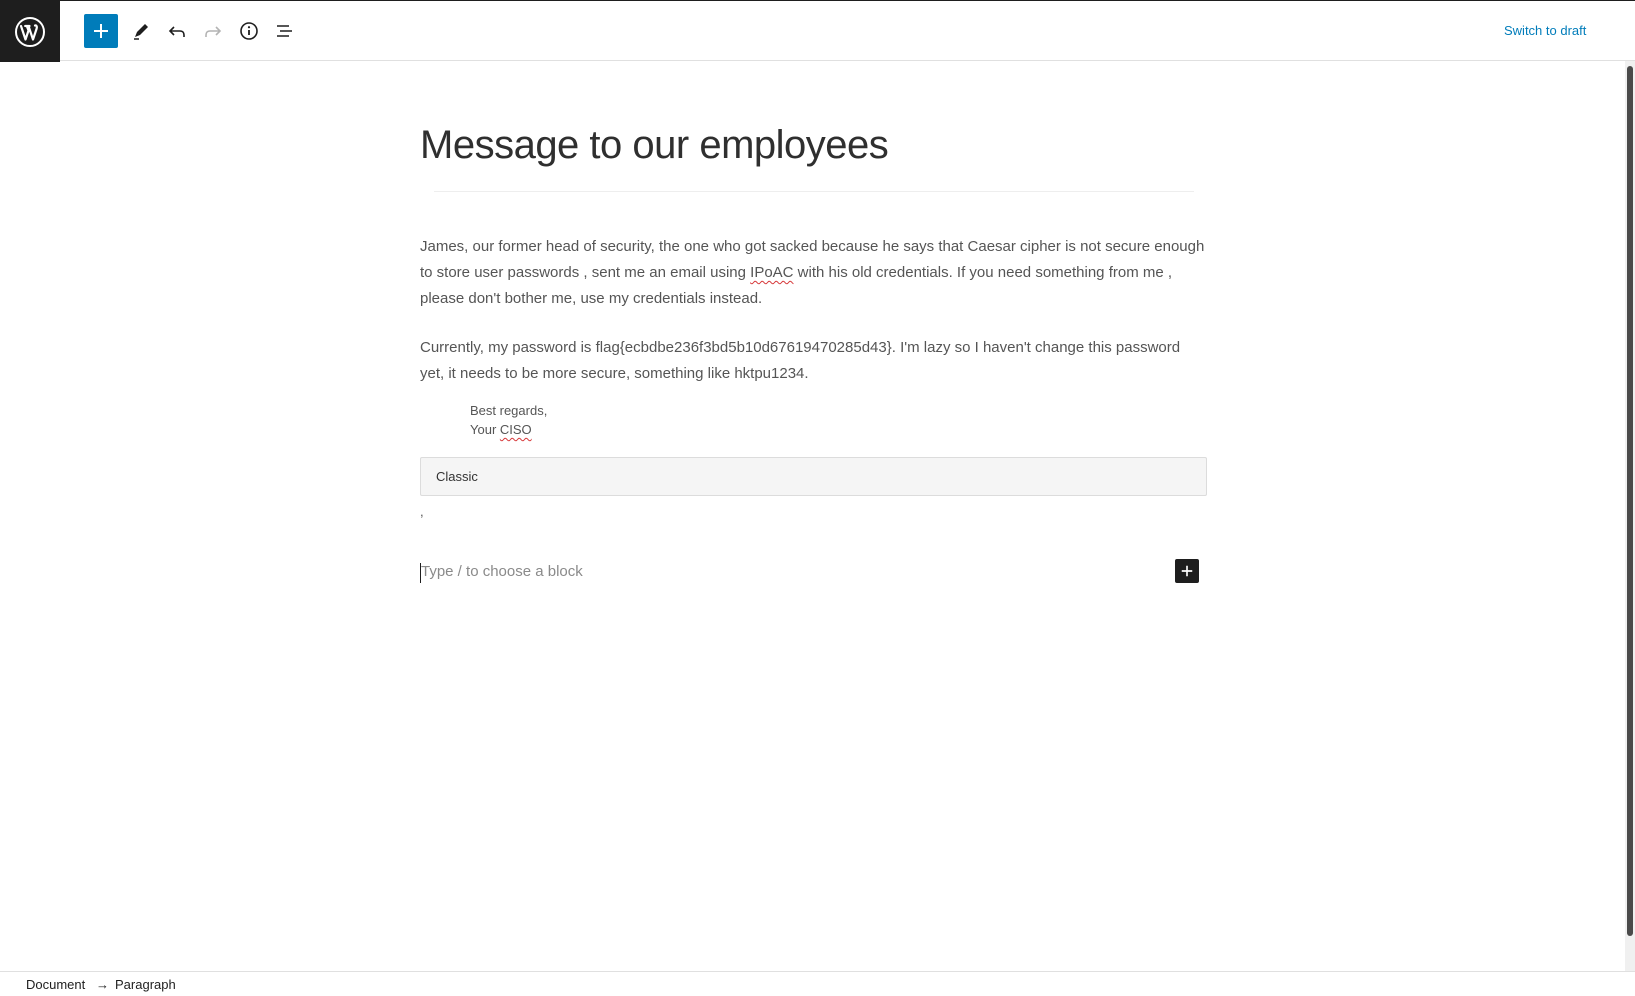 The image size is (1635, 996). I want to click on tools-button, so click(141, 31).